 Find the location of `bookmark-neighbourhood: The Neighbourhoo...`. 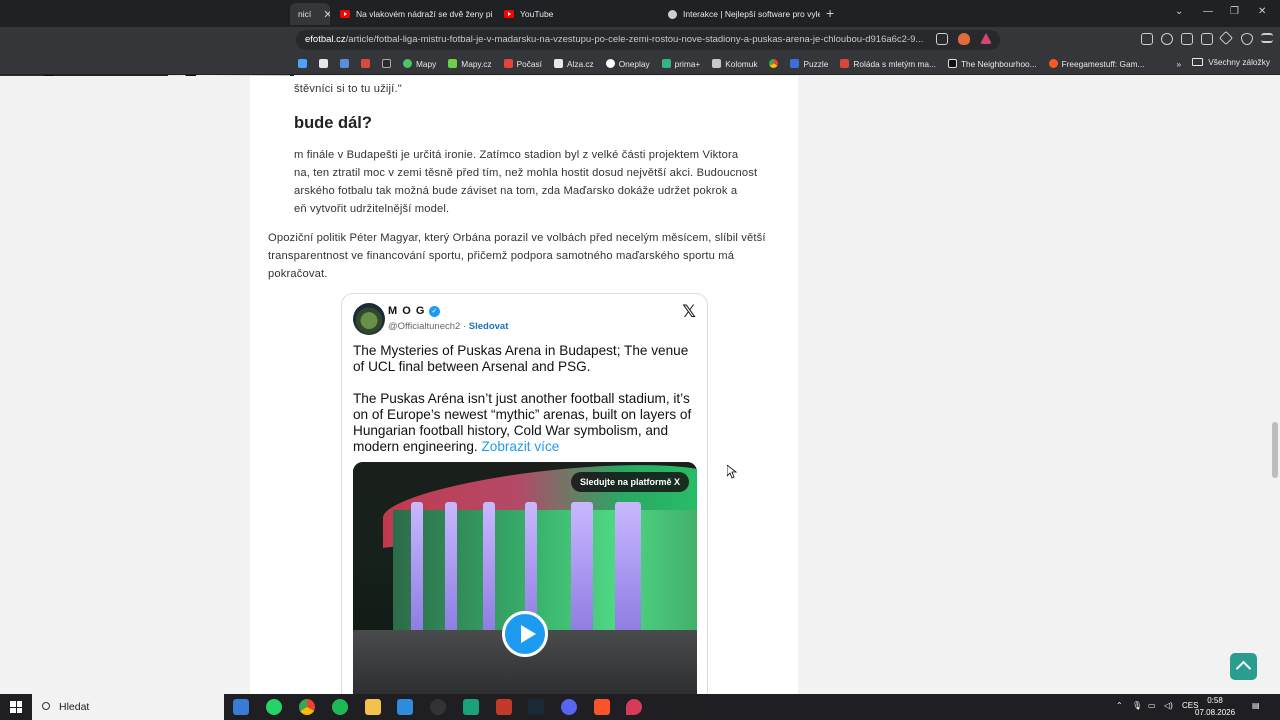

bookmark-neighbourhood: The Neighbourhoo... is located at coordinates (992, 63).